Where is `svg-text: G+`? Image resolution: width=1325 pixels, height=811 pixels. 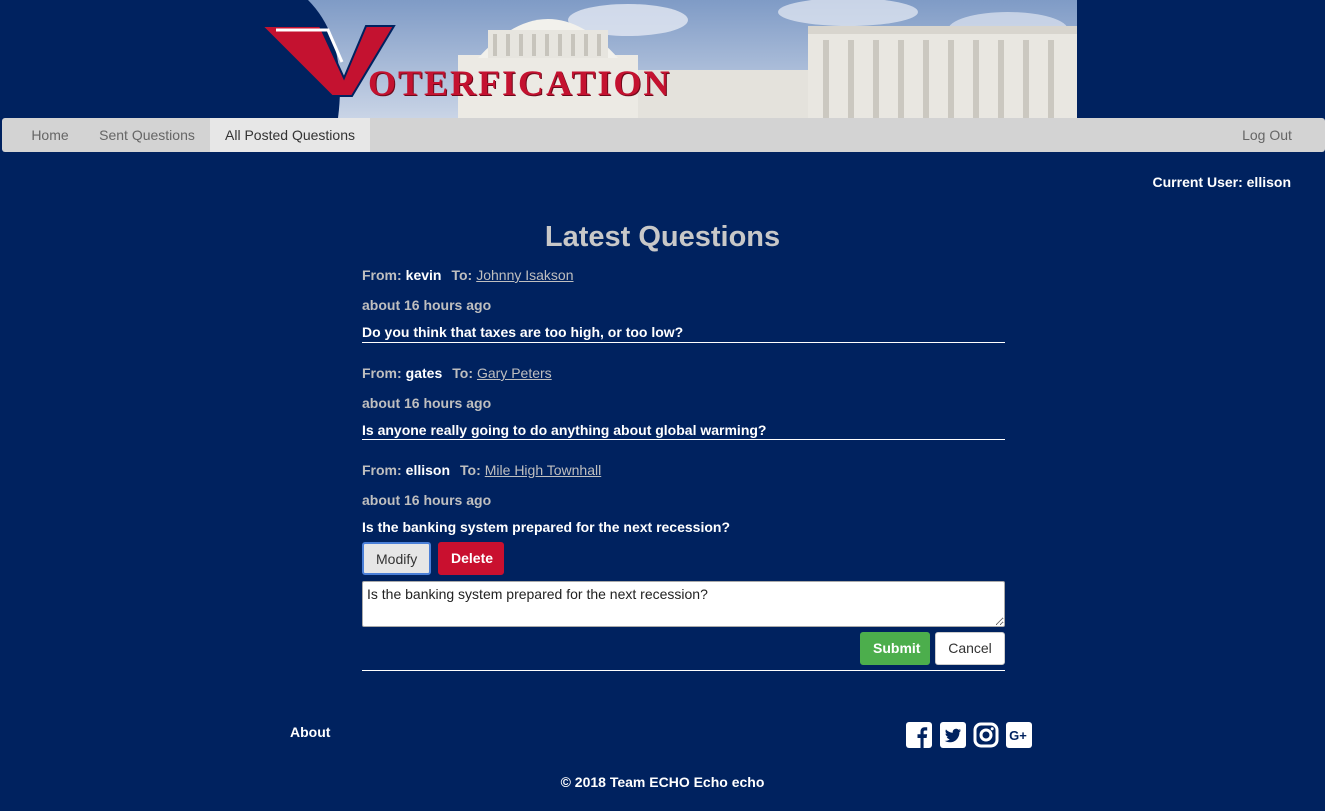
svg-text: G+ is located at coordinates (1018, 735).